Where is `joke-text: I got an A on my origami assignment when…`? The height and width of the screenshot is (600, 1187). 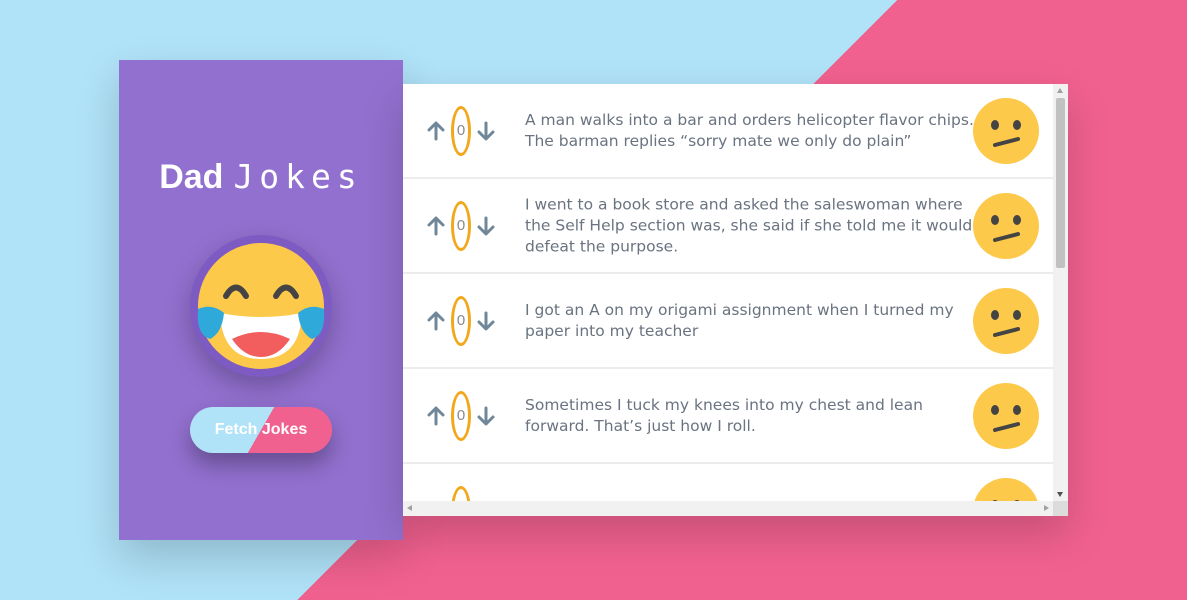 joke-text: I got an A on my origami assignment when… is located at coordinates (739, 320).